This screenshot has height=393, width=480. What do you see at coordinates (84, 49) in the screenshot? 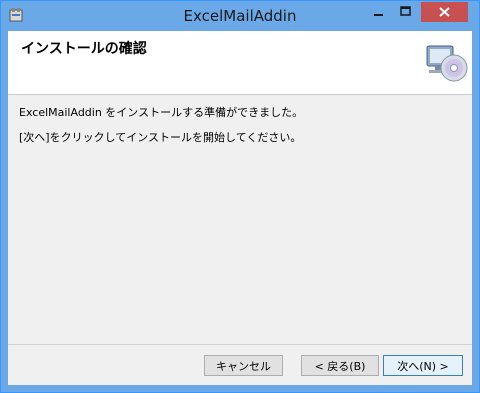
I see `page-title: インストールの確認` at bounding box center [84, 49].